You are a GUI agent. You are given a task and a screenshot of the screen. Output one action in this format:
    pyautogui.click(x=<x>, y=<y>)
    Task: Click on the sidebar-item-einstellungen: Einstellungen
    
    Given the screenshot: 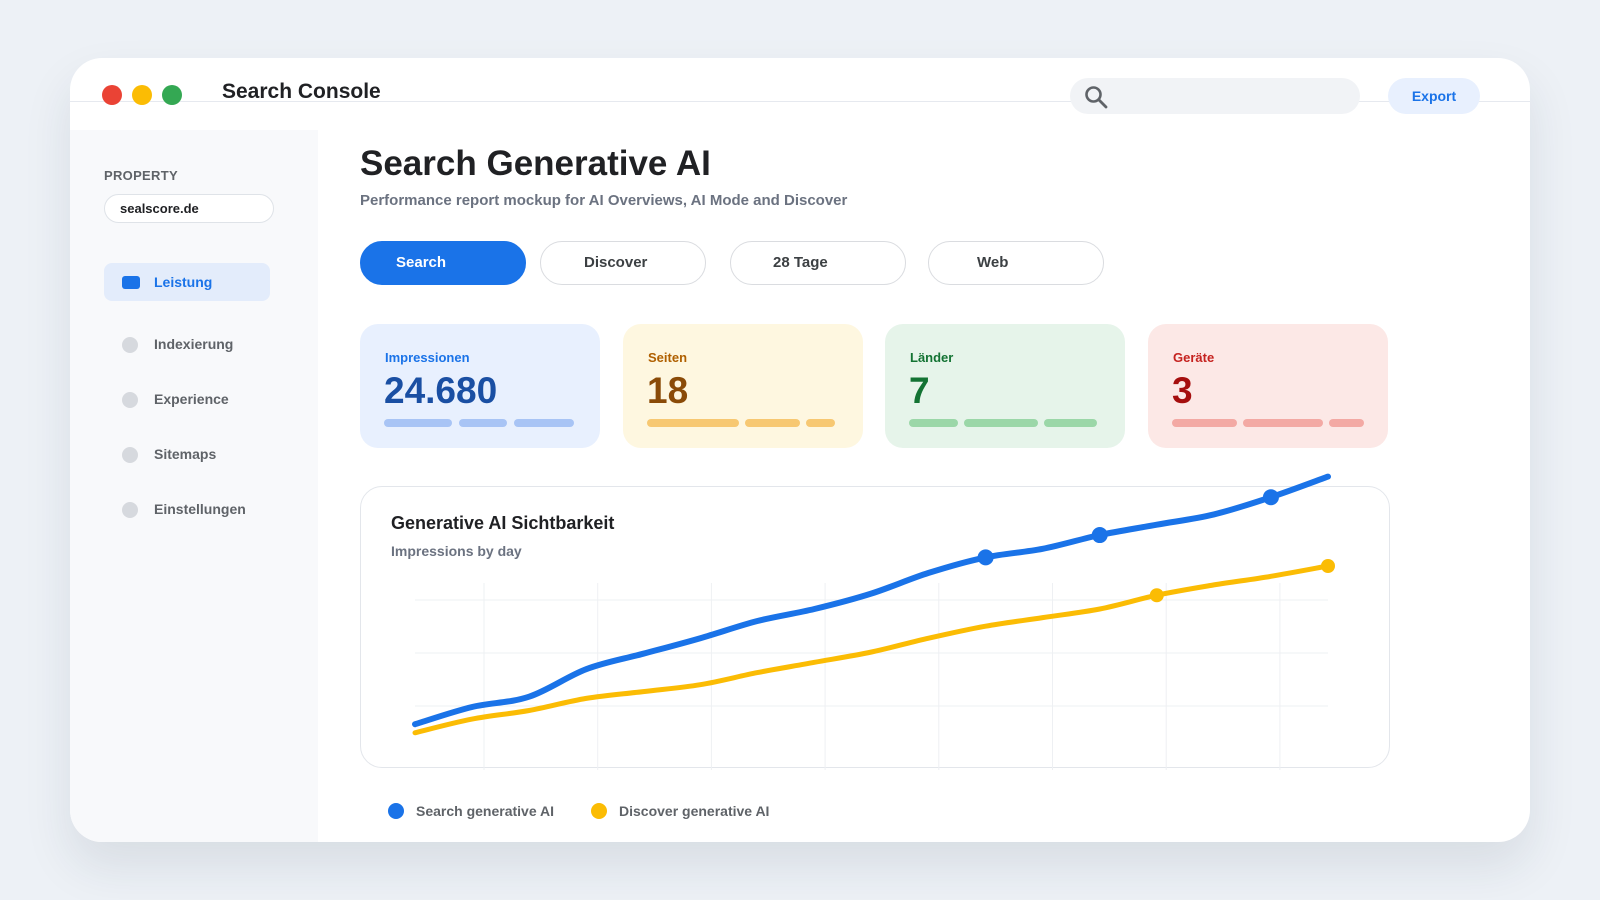 What is the action you would take?
    pyautogui.click(x=187, y=509)
    